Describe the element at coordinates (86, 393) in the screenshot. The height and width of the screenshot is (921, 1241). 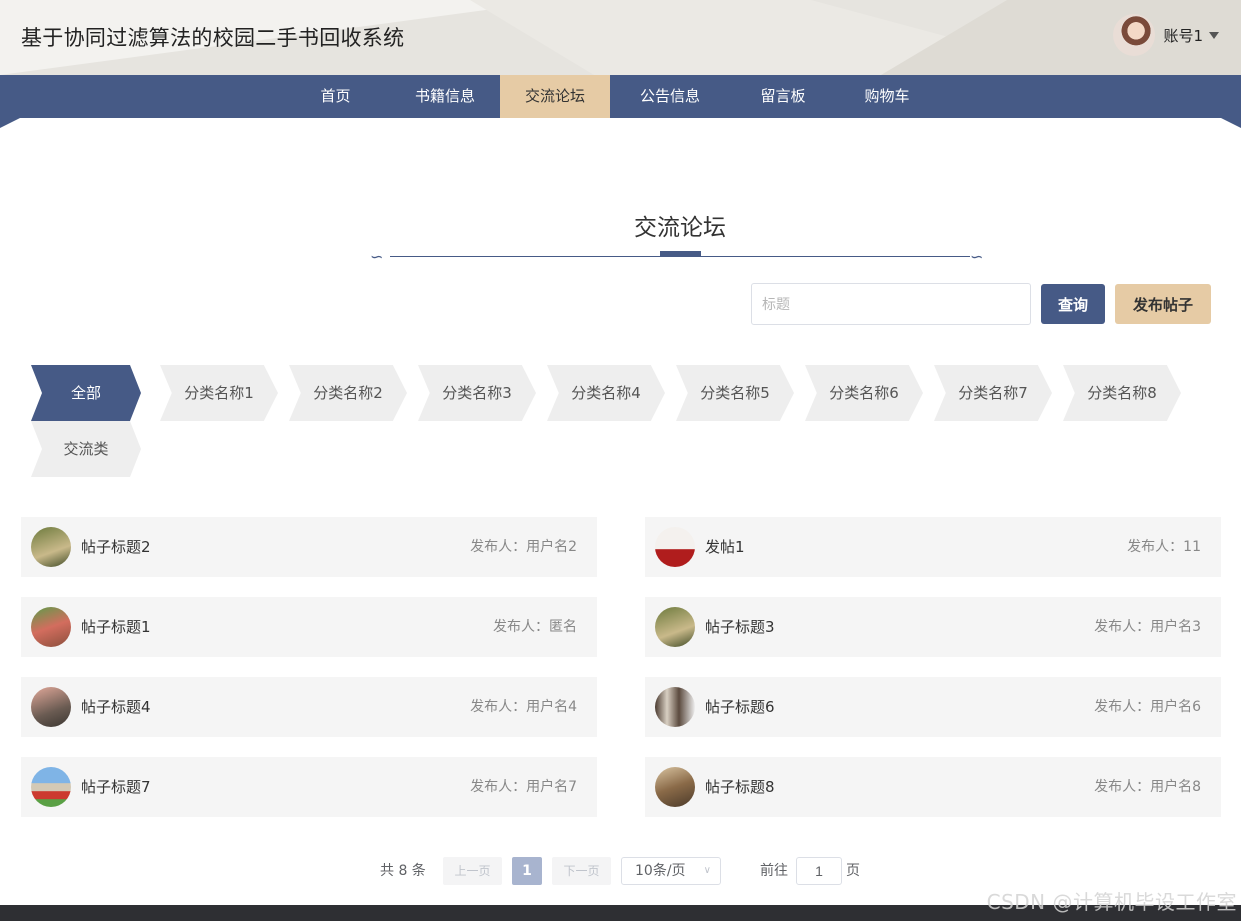
I see `category-tab: 全部` at that location.